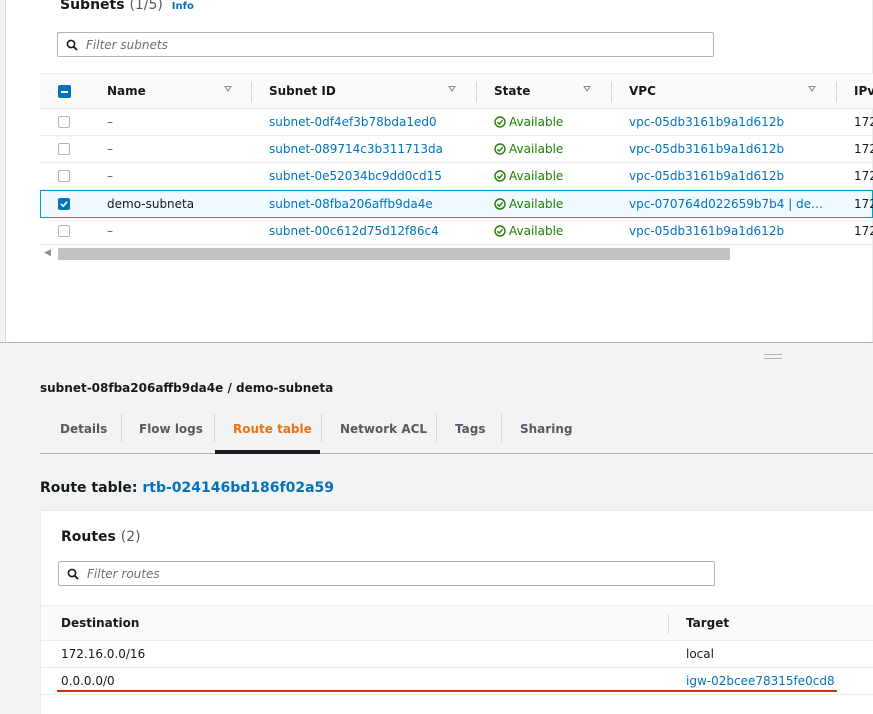  Describe the element at coordinates (355, 176) in the screenshot. I see `subnet-id-link: subnet-0e52034bc9dd0cd15` at that location.